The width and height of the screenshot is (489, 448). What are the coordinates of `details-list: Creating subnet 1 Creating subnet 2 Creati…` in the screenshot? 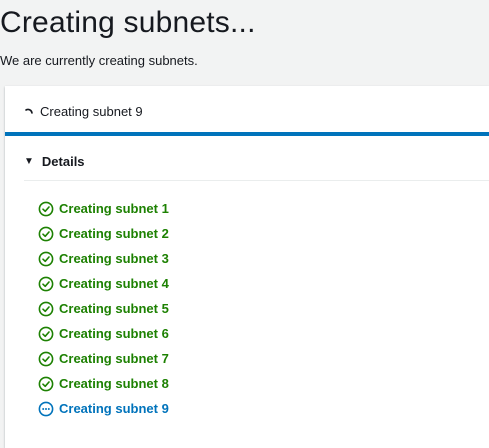 It's located at (103, 308).